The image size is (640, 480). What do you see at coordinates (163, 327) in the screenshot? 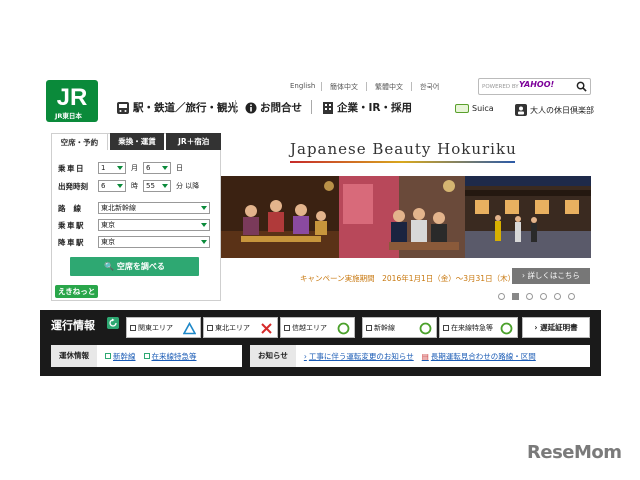
I see `area-kanto: 関東エリア` at bounding box center [163, 327].